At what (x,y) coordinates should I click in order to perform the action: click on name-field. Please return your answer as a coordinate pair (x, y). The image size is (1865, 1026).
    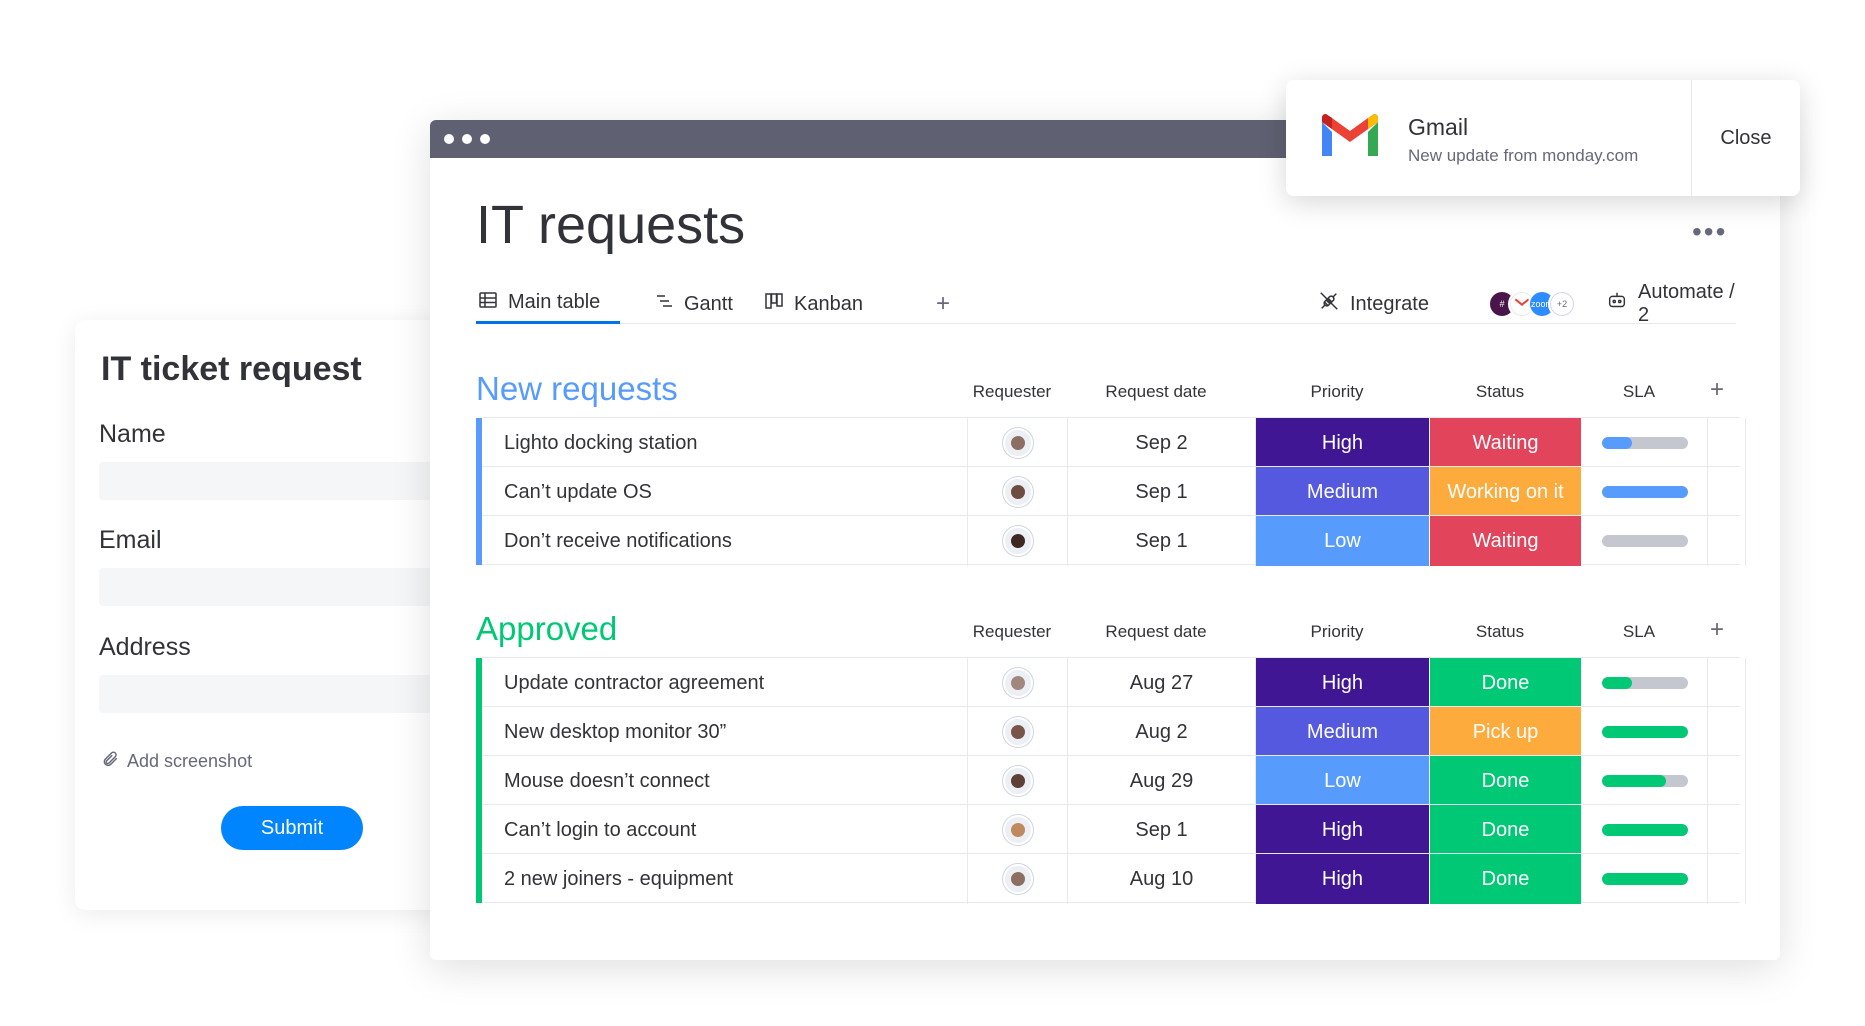
    Looking at the image, I should click on (269, 481).